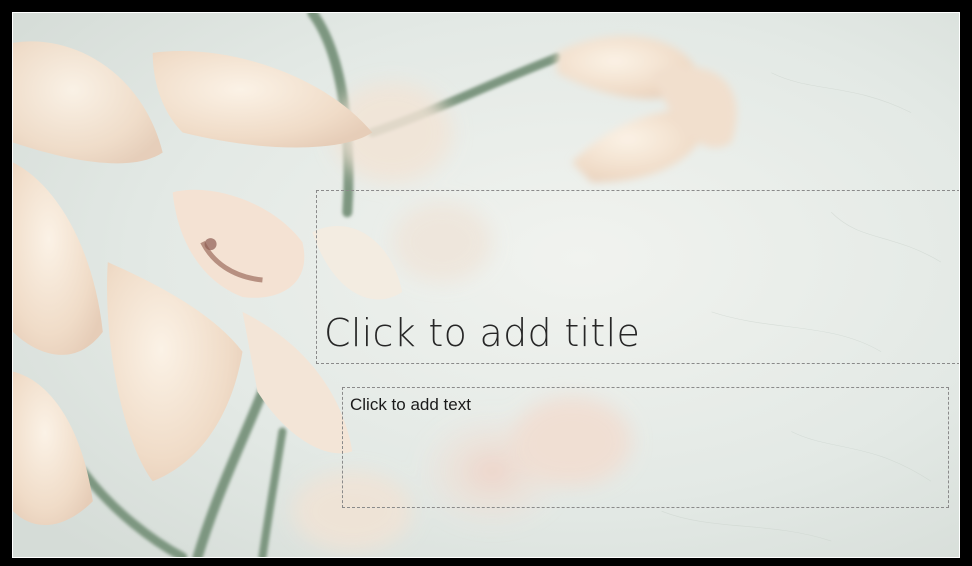  Describe the element at coordinates (645, 447) in the screenshot. I see `text-placeholder: Click to add text` at that location.